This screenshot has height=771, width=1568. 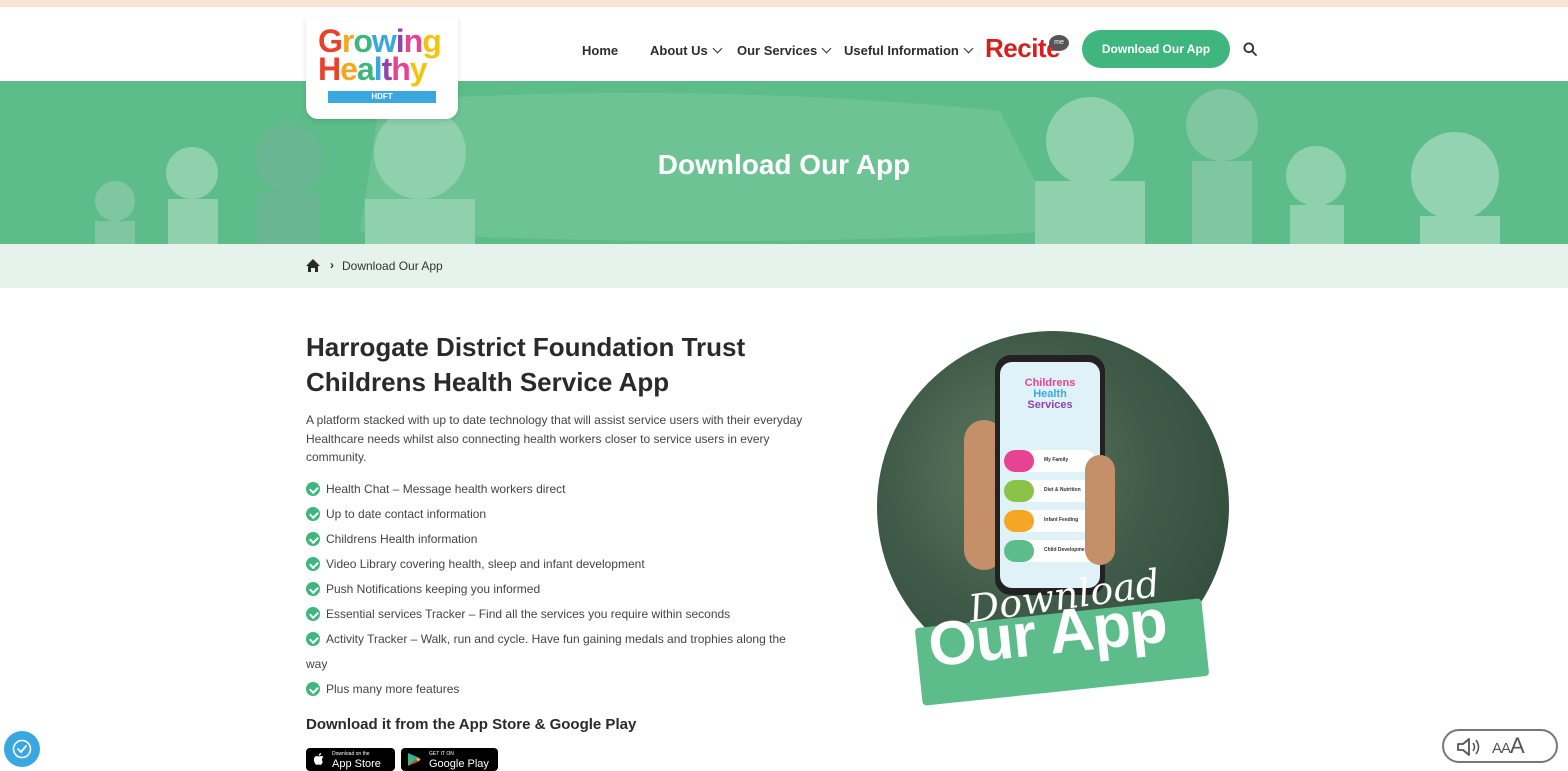 What do you see at coordinates (365, 69) in the screenshot?
I see `logo-letter: a` at bounding box center [365, 69].